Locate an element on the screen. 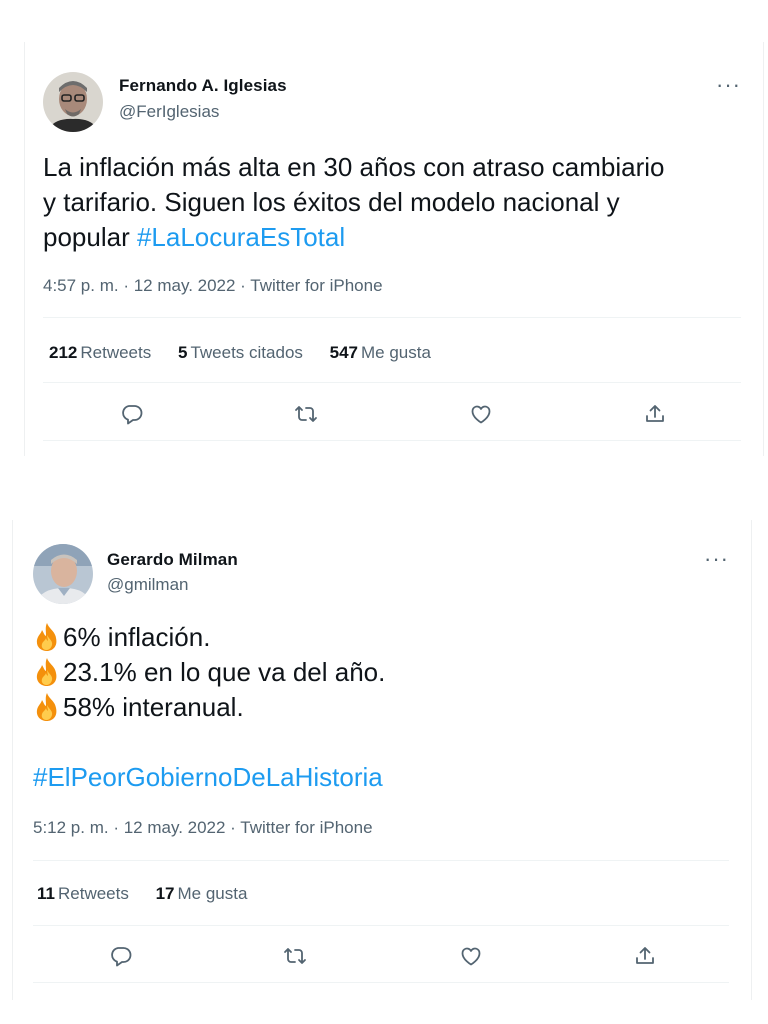 Image resolution: width=768 pixels, height=1024 pixels. tweet-text-line-with-hashtag: popular #LaLocuraEsTotal is located at coordinates (393, 237).